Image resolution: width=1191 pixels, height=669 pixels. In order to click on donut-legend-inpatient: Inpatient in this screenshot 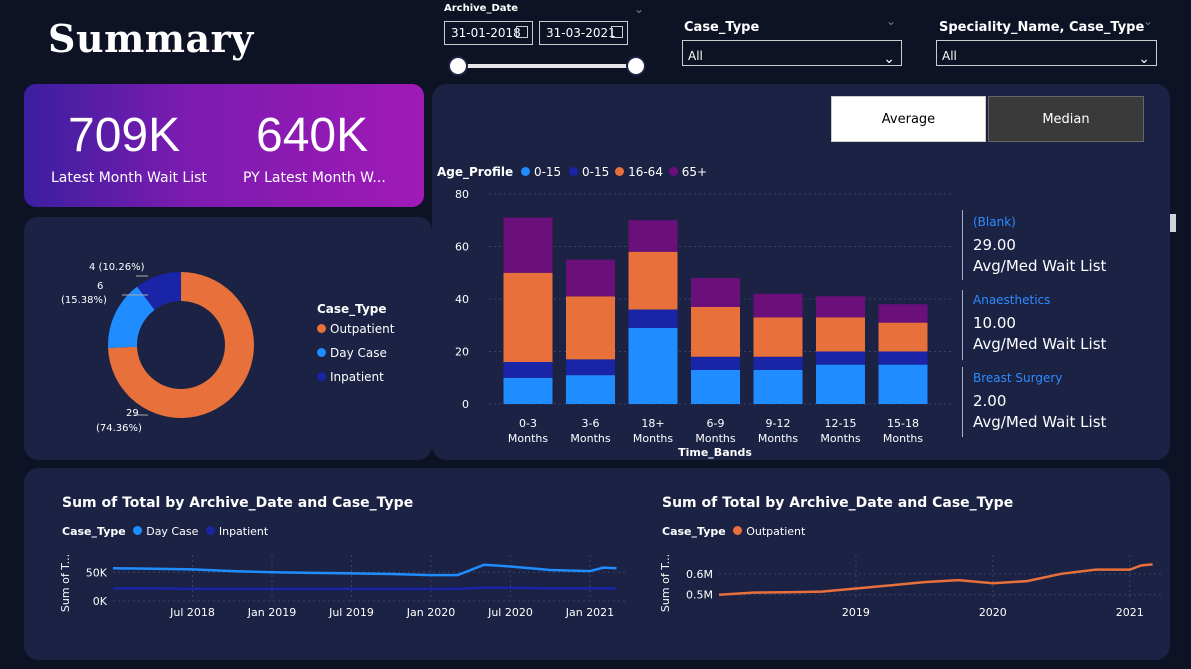, I will do `click(350, 377)`.